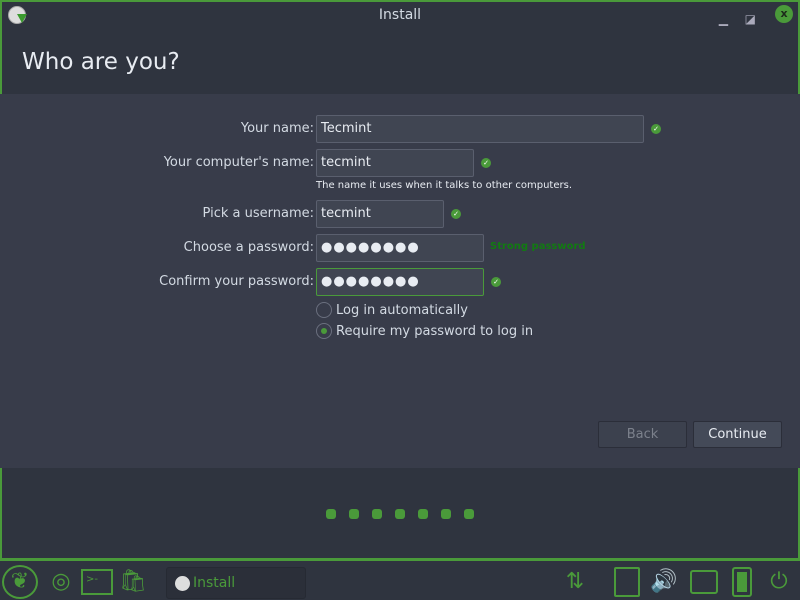 The width and height of the screenshot is (800, 600). I want to click on terminal-icon: >-, so click(97, 582).